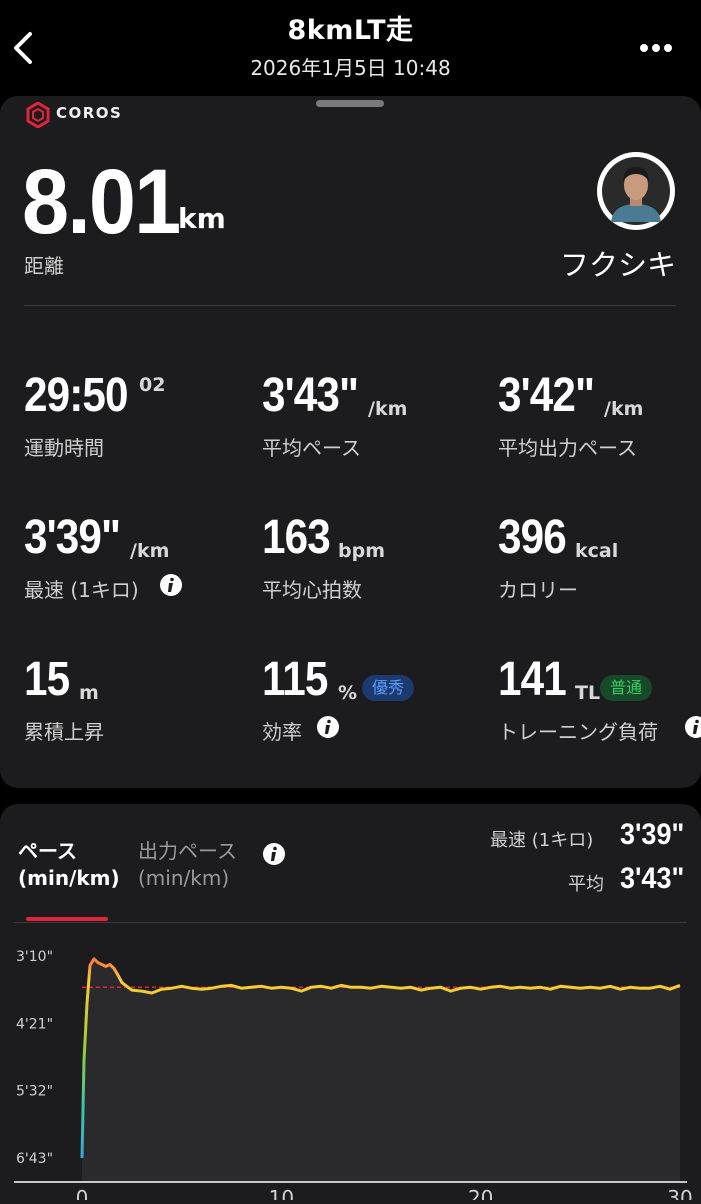 The width and height of the screenshot is (701, 1204). Describe the element at coordinates (34, 1024) in the screenshot. I see `y-tick-label: 4'21"` at that location.